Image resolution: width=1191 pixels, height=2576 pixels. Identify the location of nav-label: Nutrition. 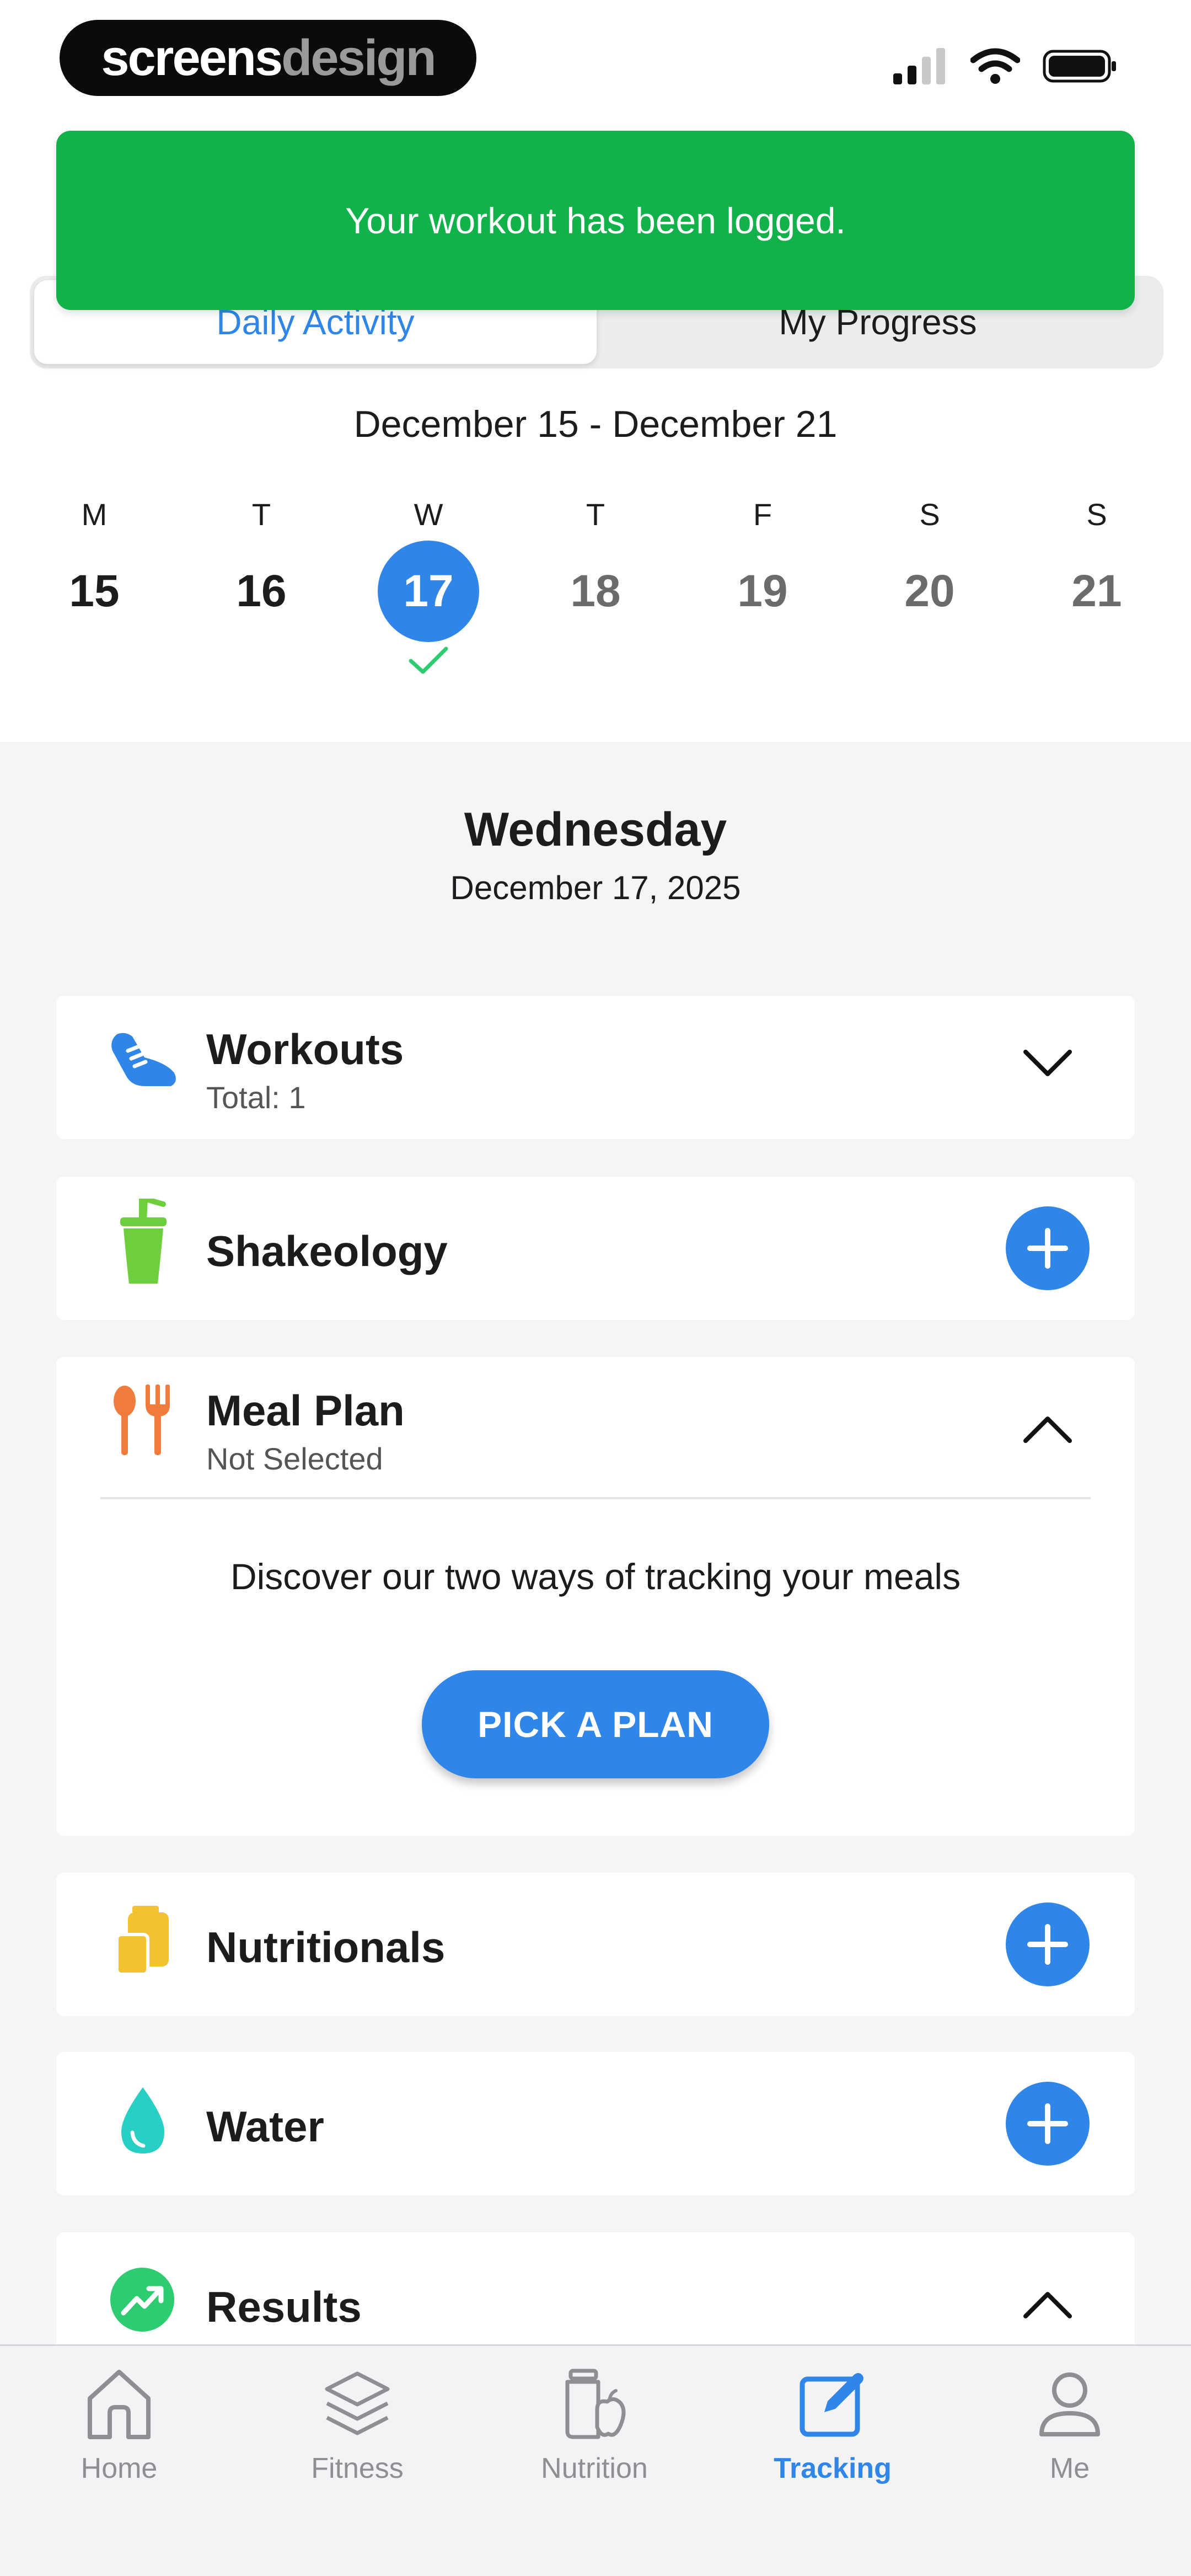
(594, 2468).